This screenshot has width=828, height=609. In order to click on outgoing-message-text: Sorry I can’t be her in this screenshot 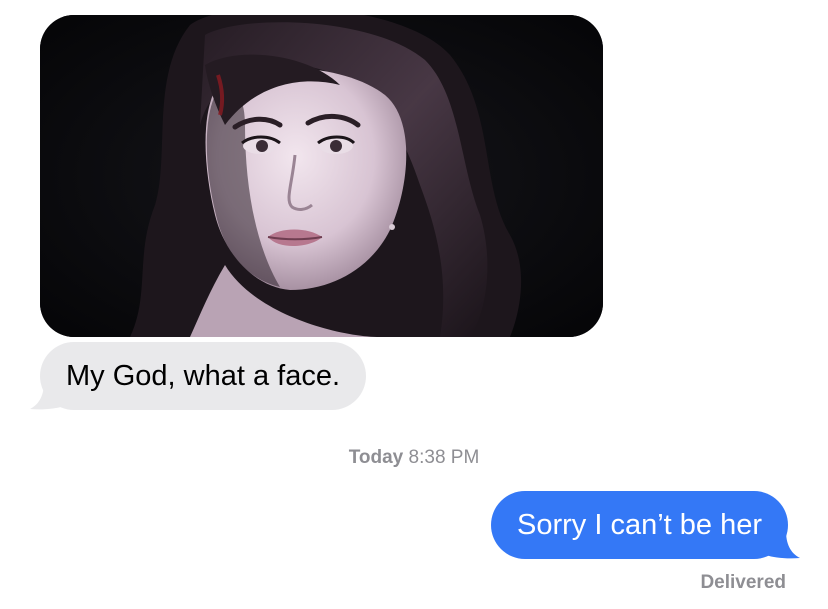, I will do `click(639, 525)`.